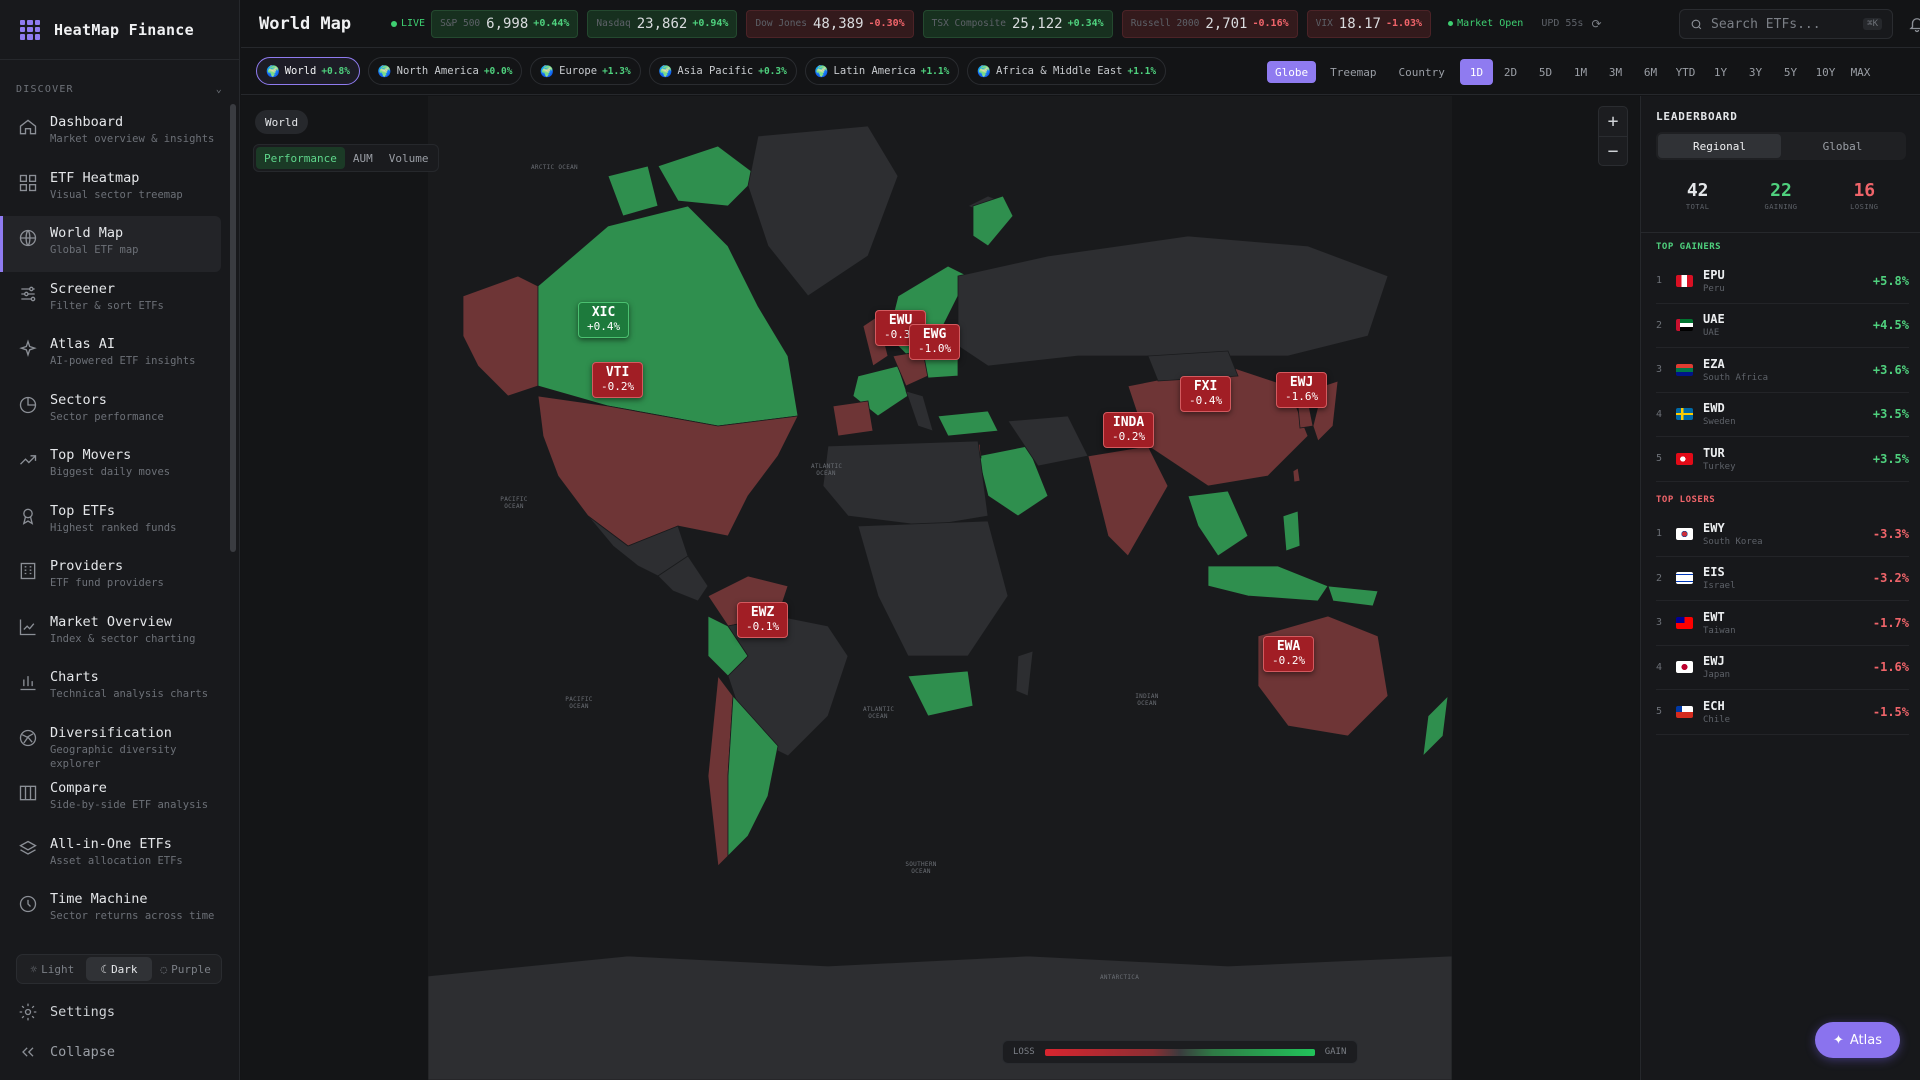 The height and width of the screenshot is (1080, 1920). I want to click on sidebar-item-subtitle: ETF fund providers, so click(107, 583).